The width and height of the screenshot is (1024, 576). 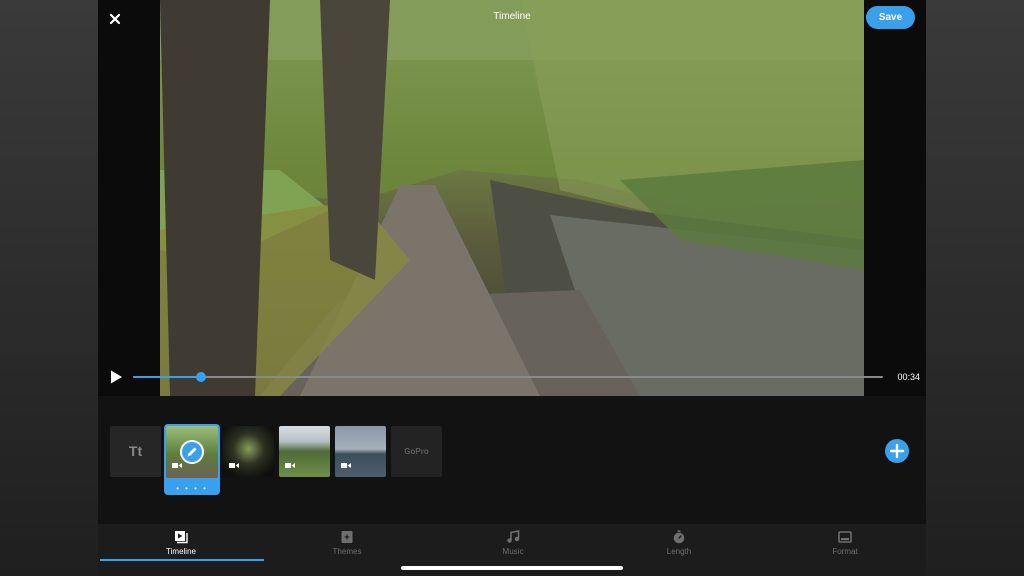 What do you see at coordinates (679, 551) in the screenshot?
I see `tab-label: Length` at bounding box center [679, 551].